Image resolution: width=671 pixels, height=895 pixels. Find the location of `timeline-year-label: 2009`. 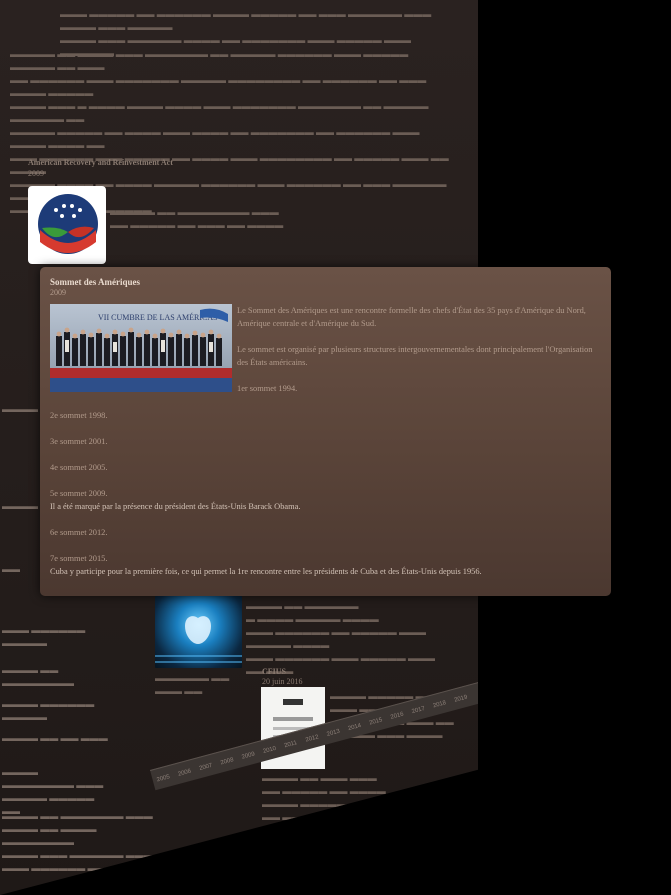

timeline-year-label: 2009 is located at coordinates (248, 755).